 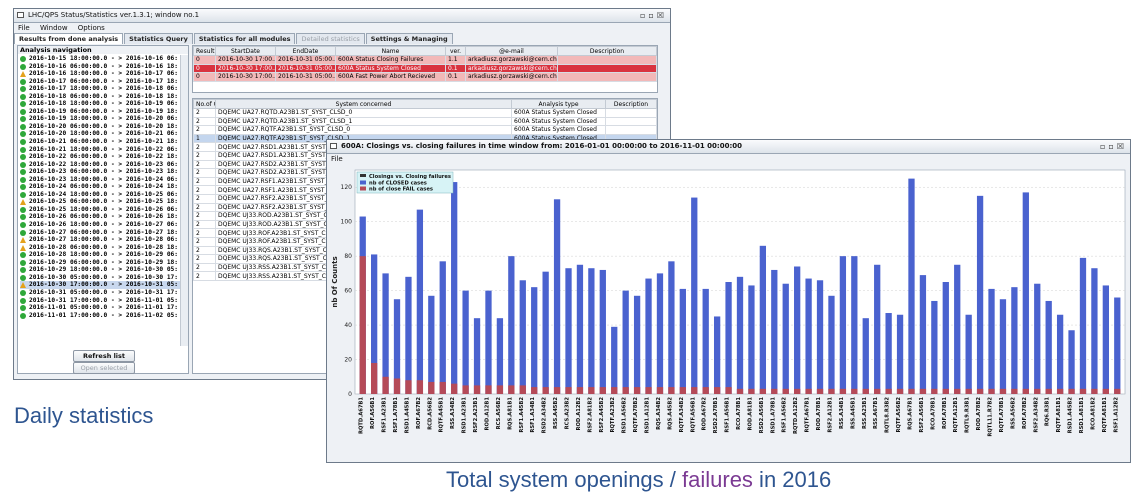 What do you see at coordinates (100, 316) in the screenshot?
I see `analysis-list-item: 2016-11-01 17:00:00.0 - > 2016-11-02 05:` at bounding box center [100, 316].